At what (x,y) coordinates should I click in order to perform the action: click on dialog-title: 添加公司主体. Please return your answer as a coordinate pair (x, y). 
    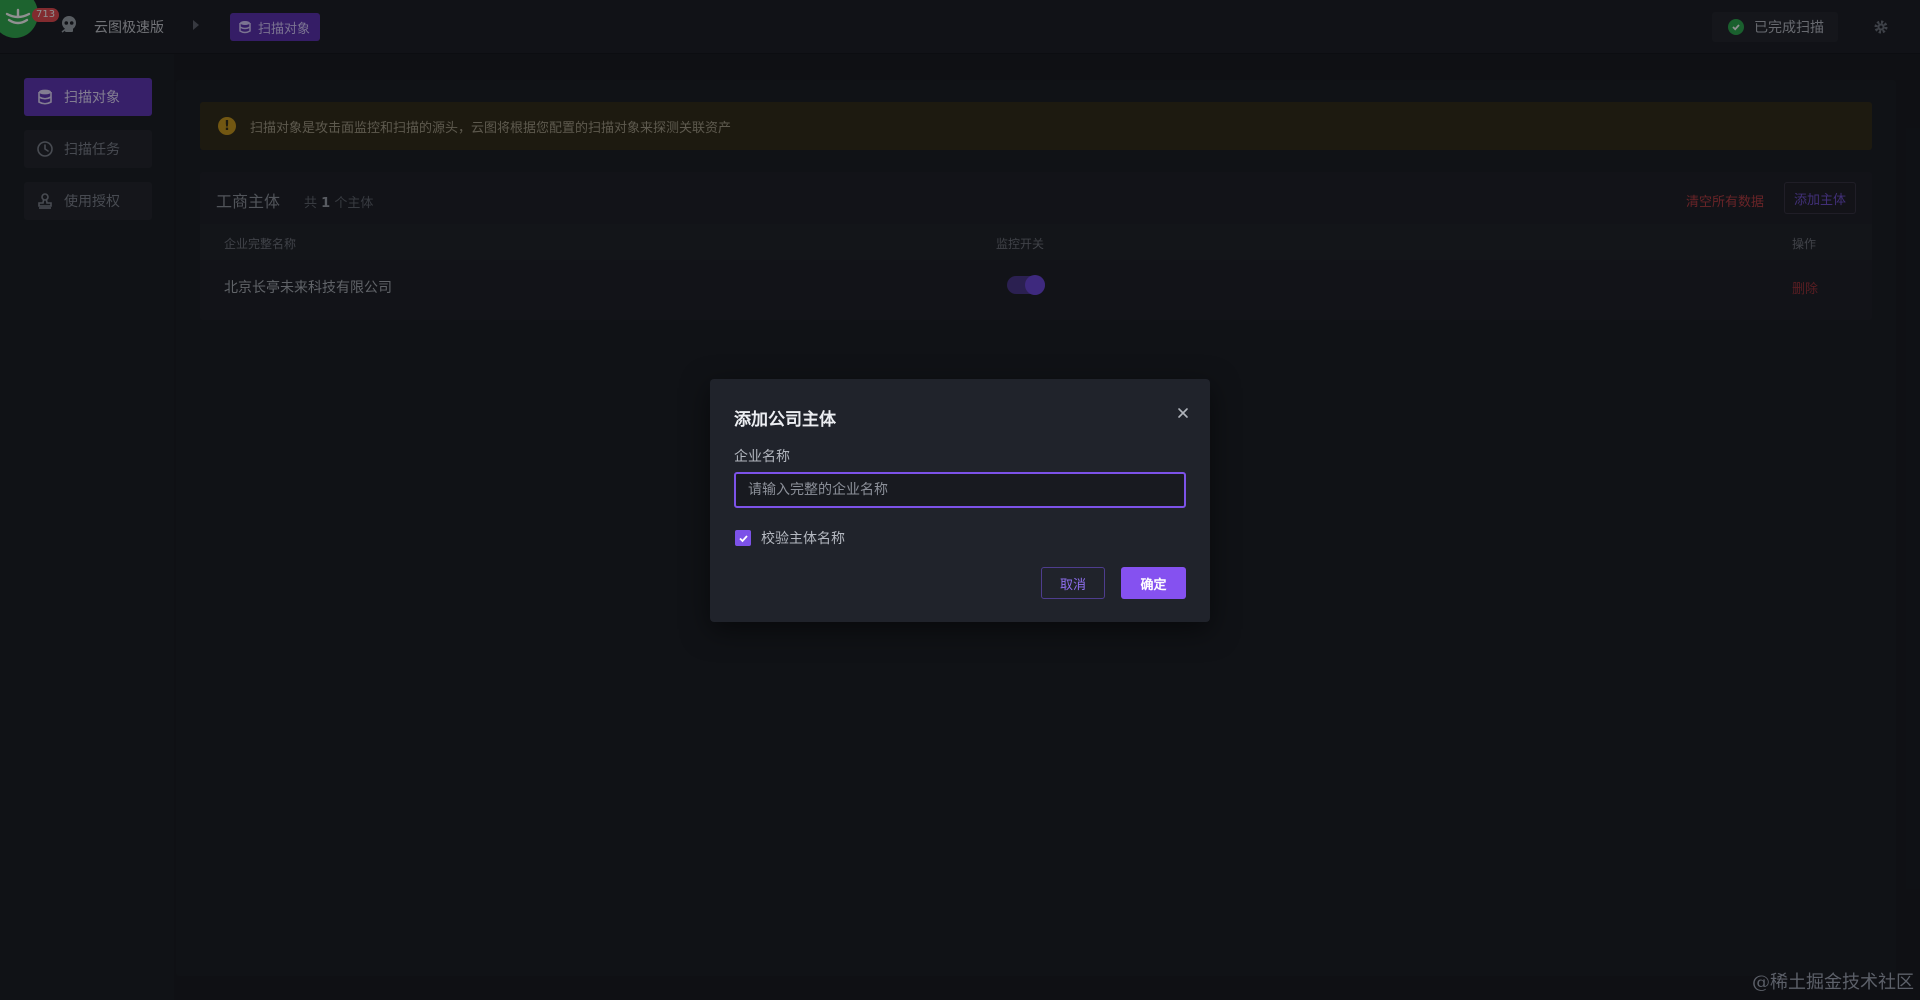
    Looking at the image, I should click on (785, 420).